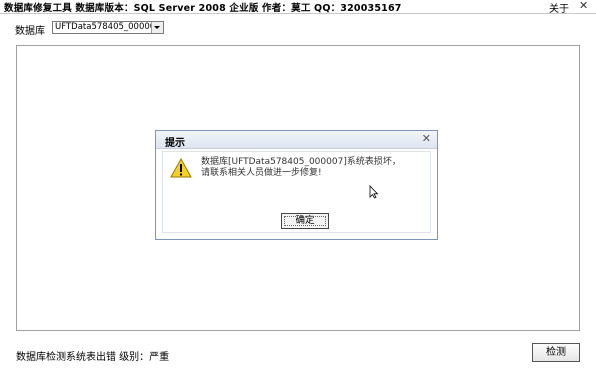 The height and width of the screenshot is (370, 596). Describe the element at coordinates (374, 192) in the screenshot. I see `mouse-cursor-icon` at that location.